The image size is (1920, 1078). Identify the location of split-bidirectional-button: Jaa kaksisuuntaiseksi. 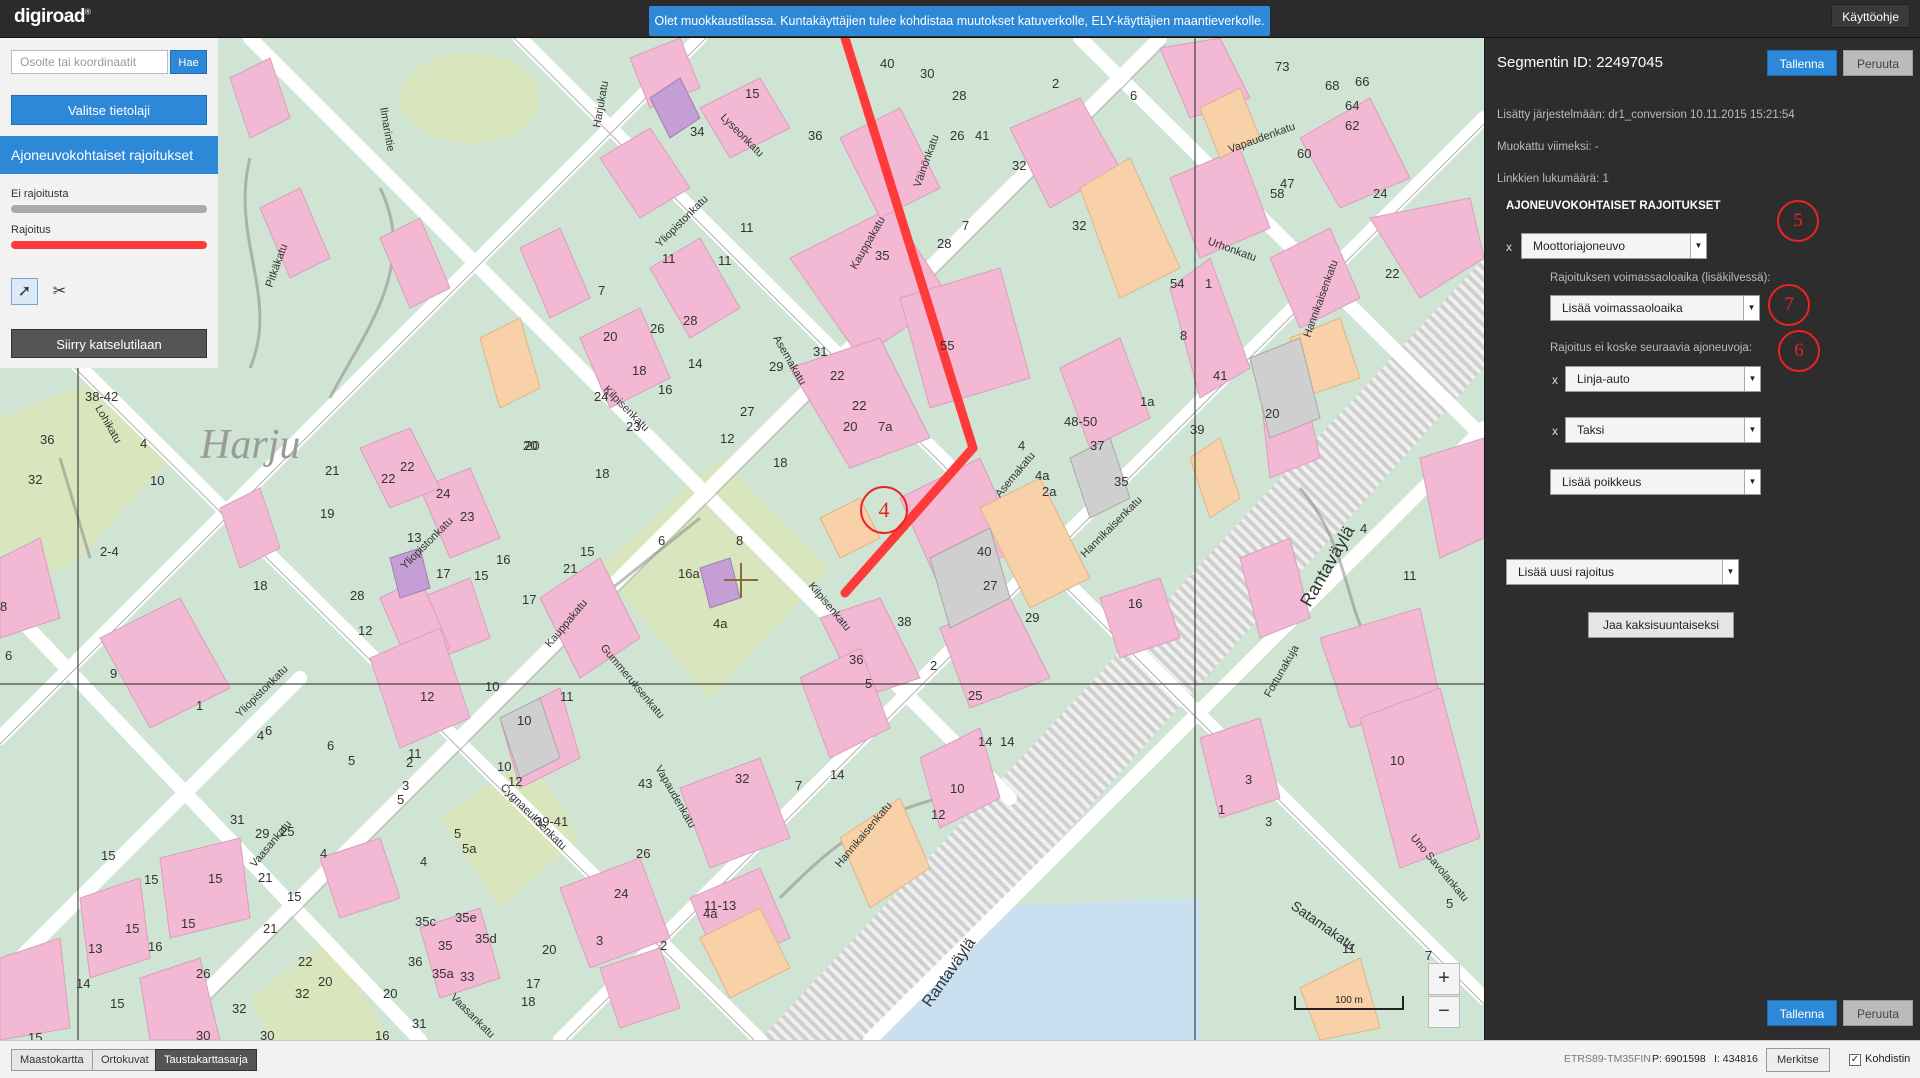
(1661, 625).